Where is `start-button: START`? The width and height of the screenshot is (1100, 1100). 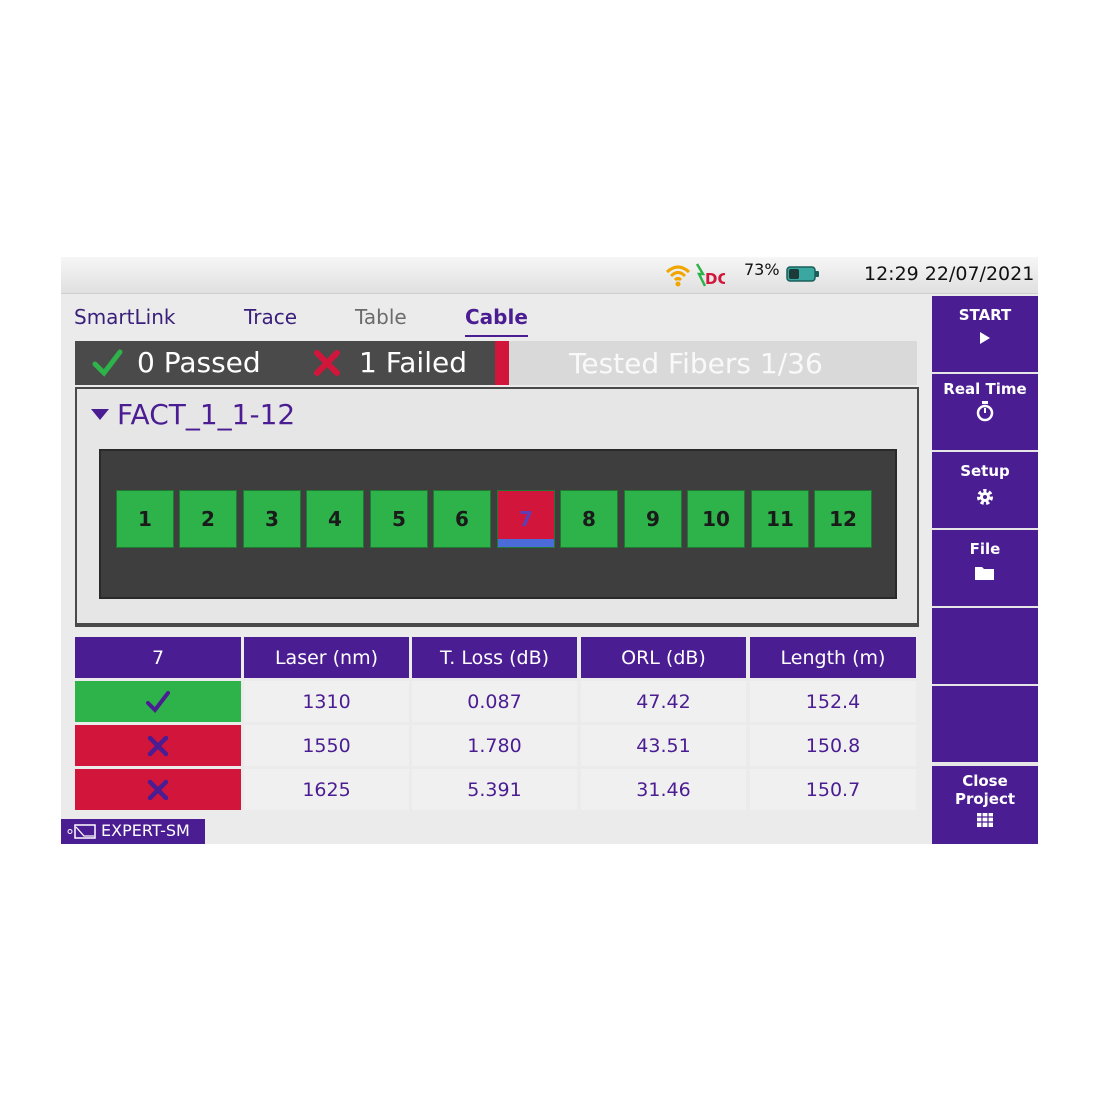 start-button: START is located at coordinates (985, 334).